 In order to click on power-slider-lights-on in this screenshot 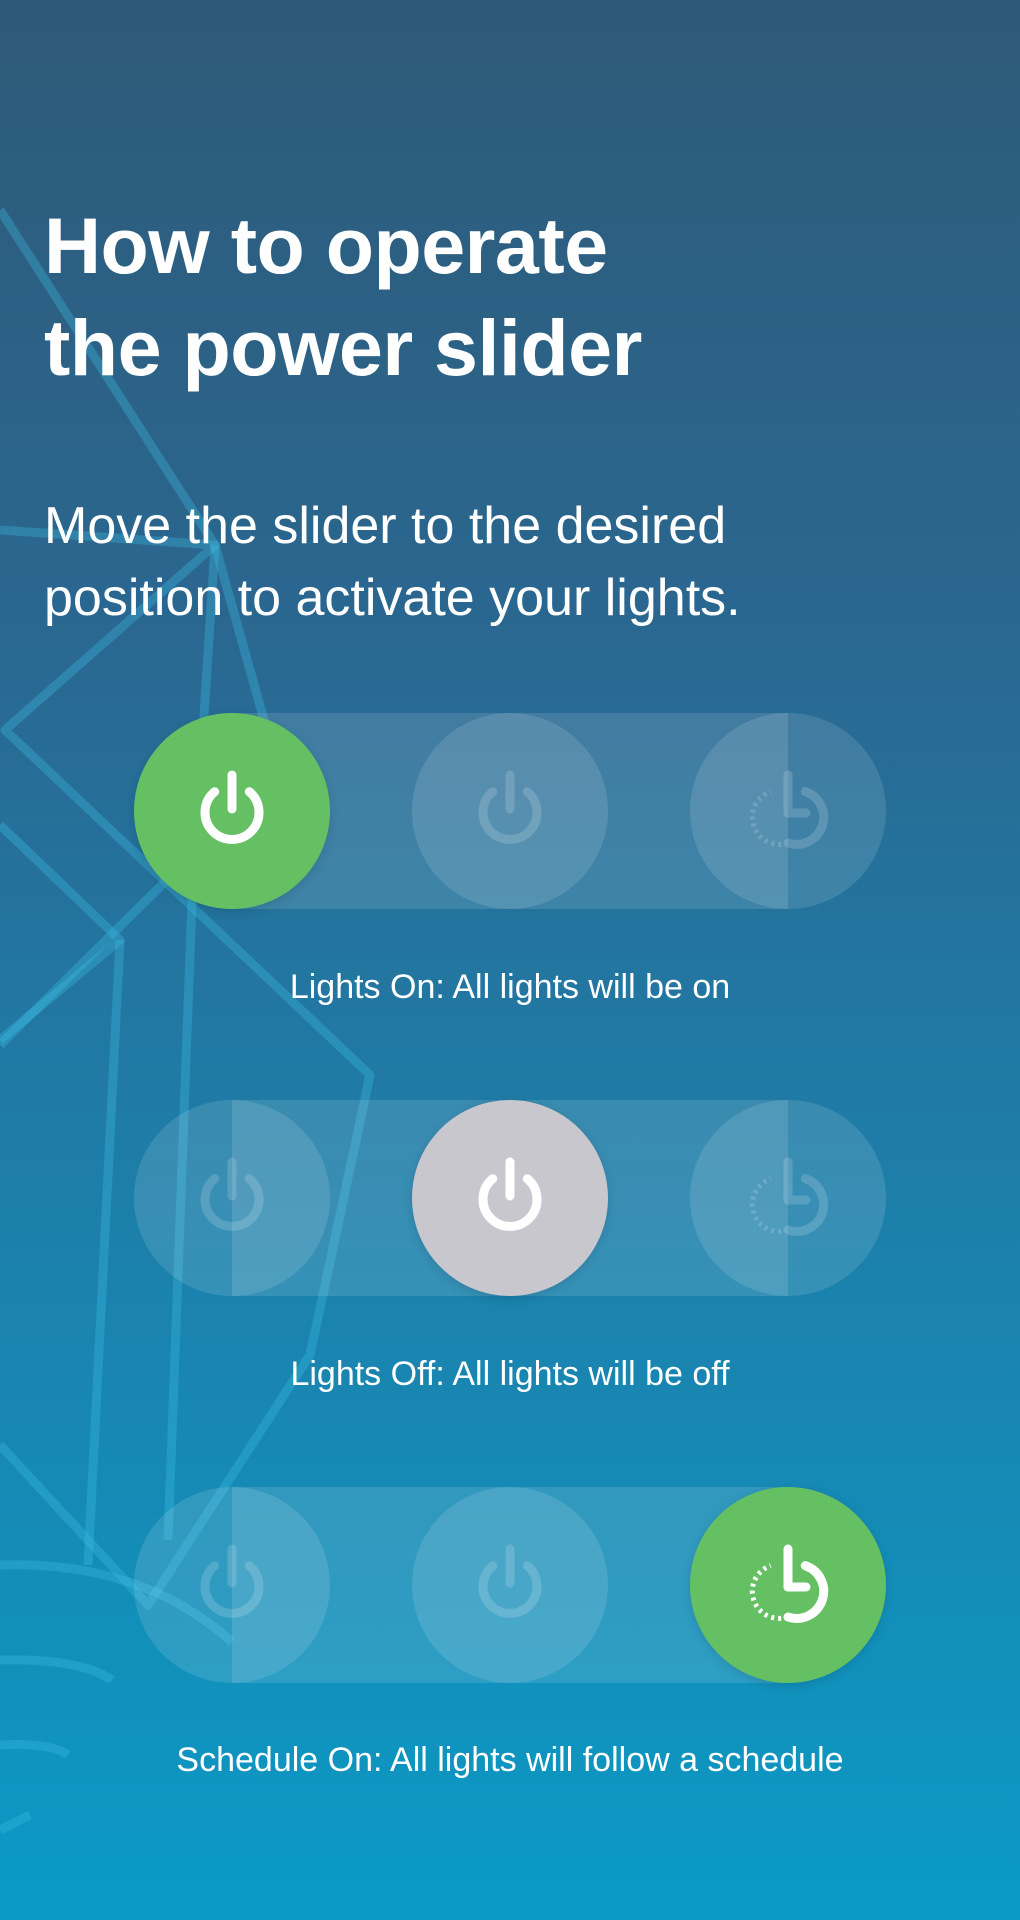, I will do `click(510, 811)`.